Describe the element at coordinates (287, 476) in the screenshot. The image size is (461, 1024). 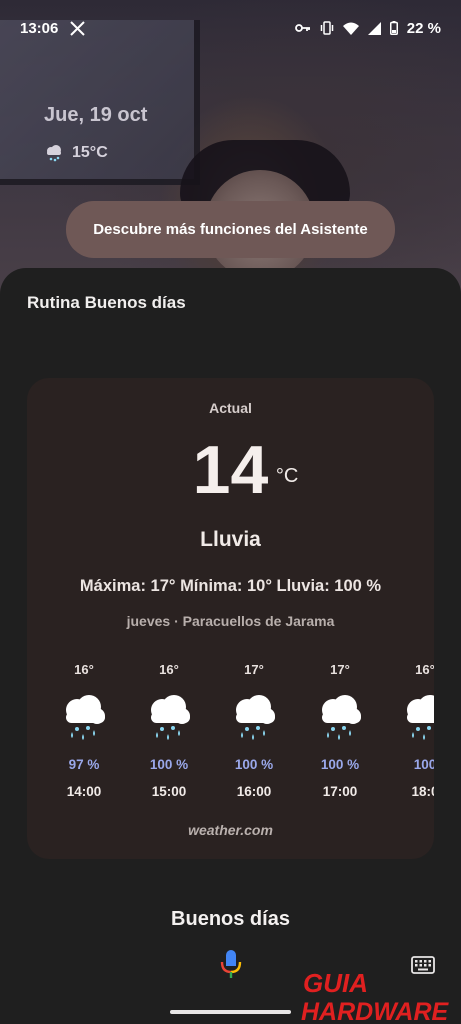
I see `temperature-unit: °C` at that location.